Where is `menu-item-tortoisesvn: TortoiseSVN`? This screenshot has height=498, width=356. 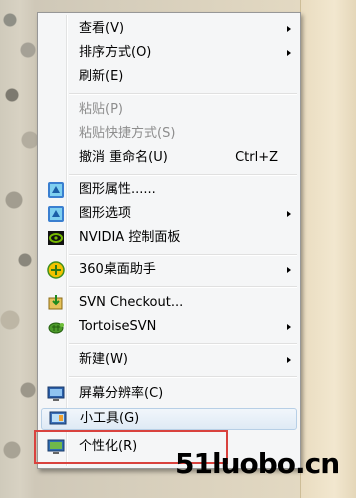 menu-item-tortoisesvn: TortoiseSVN is located at coordinates (169, 327).